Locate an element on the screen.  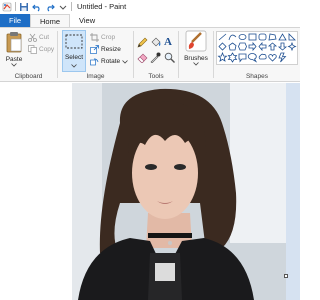
text-icon: A is located at coordinates (168, 42).